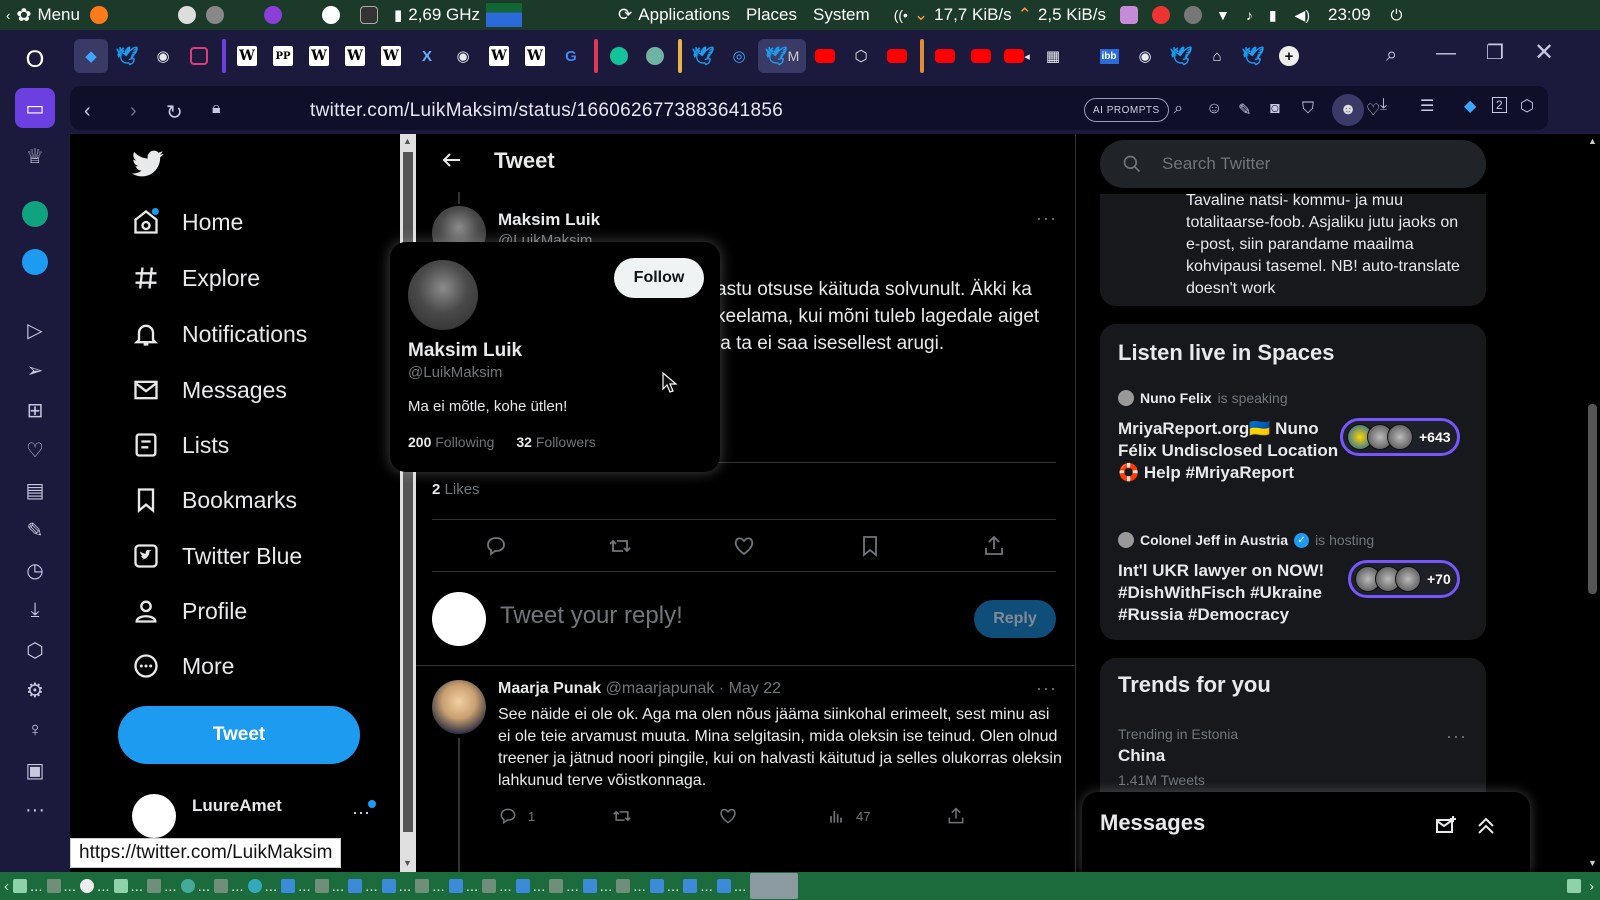  I want to click on tweet-button: Tweet, so click(239, 735).